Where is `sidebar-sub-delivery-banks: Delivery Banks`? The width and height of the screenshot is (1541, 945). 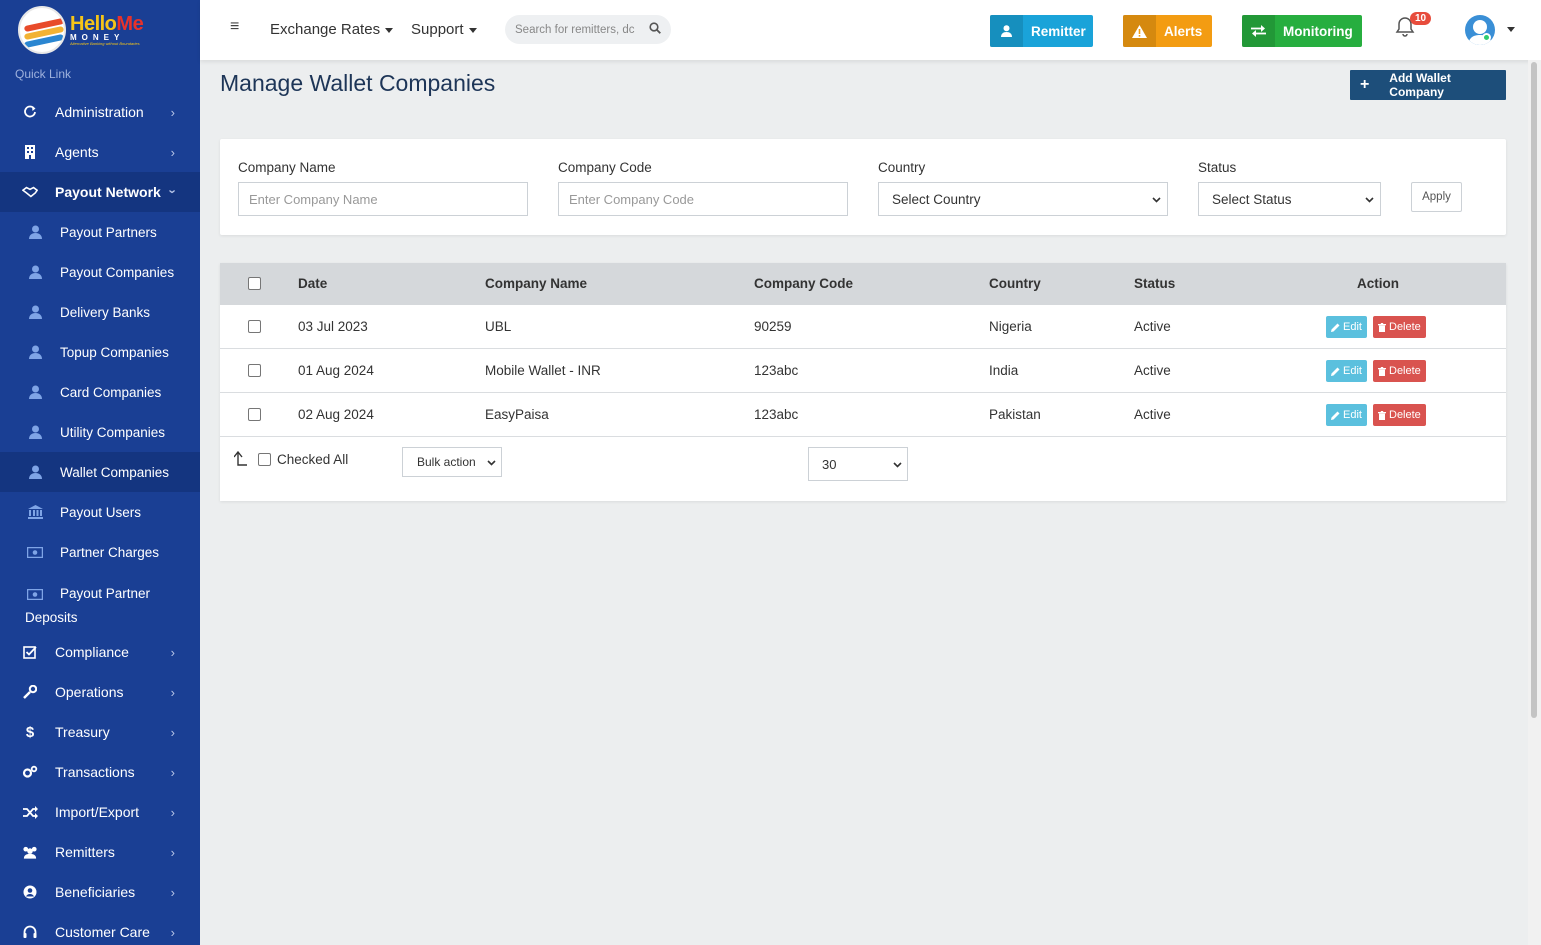 sidebar-sub-delivery-banks: Delivery Banks is located at coordinates (100, 312).